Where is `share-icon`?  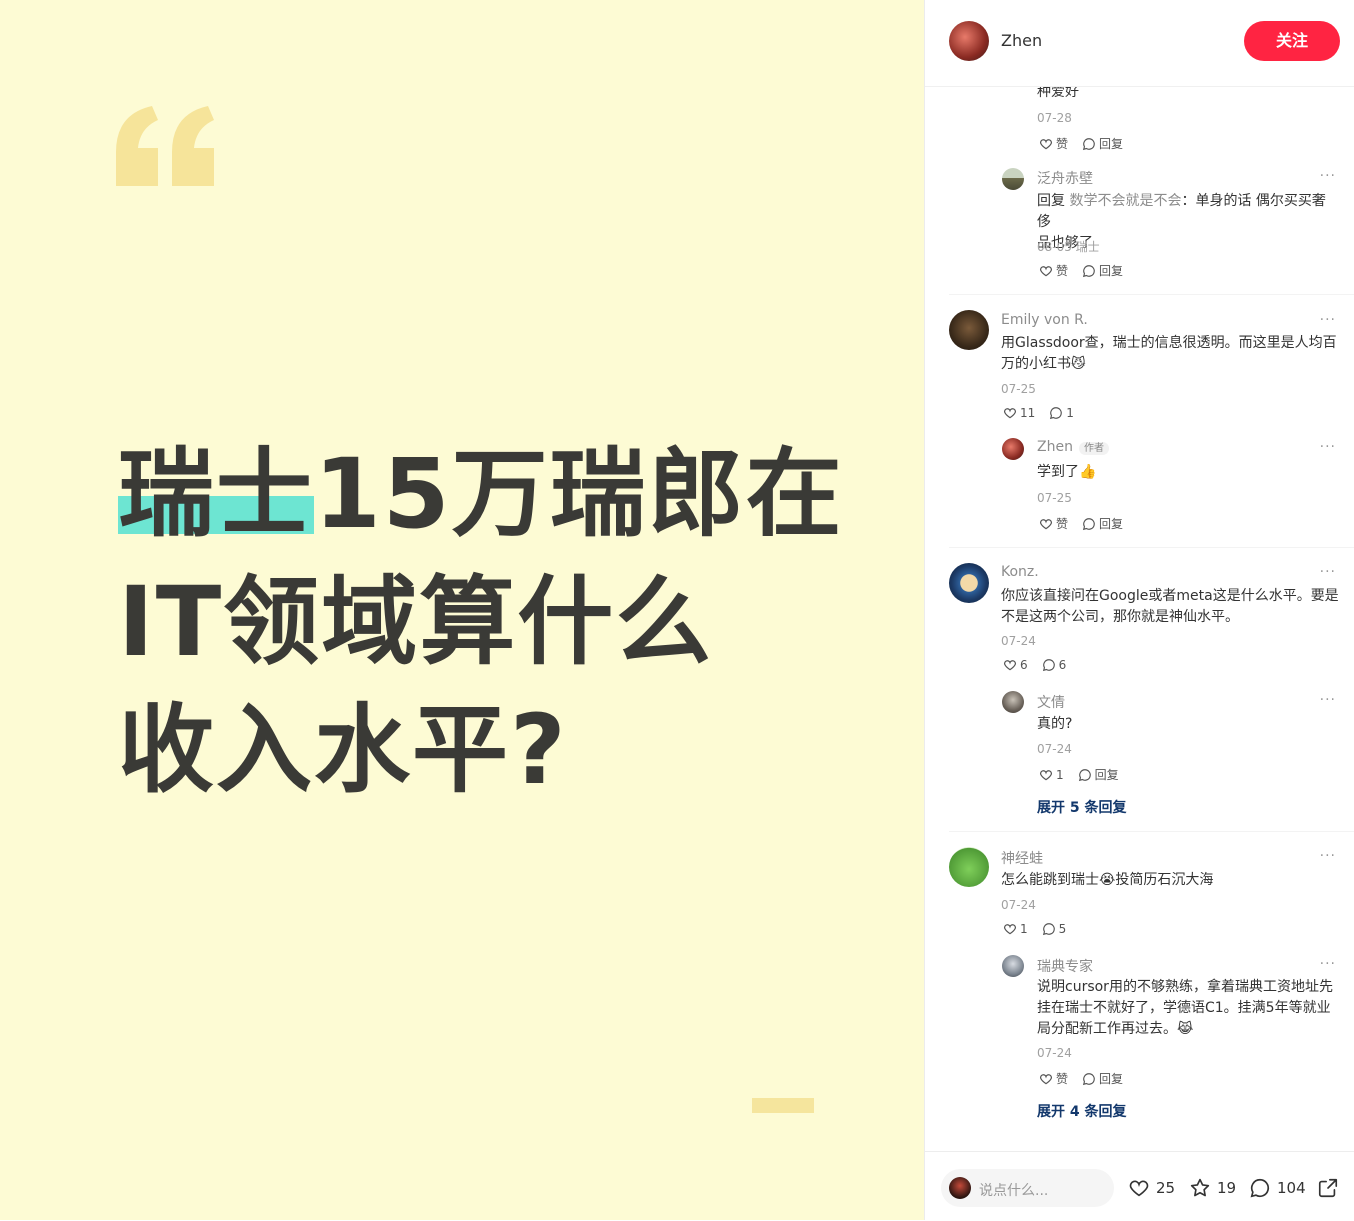 share-icon is located at coordinates (1328, 1188).